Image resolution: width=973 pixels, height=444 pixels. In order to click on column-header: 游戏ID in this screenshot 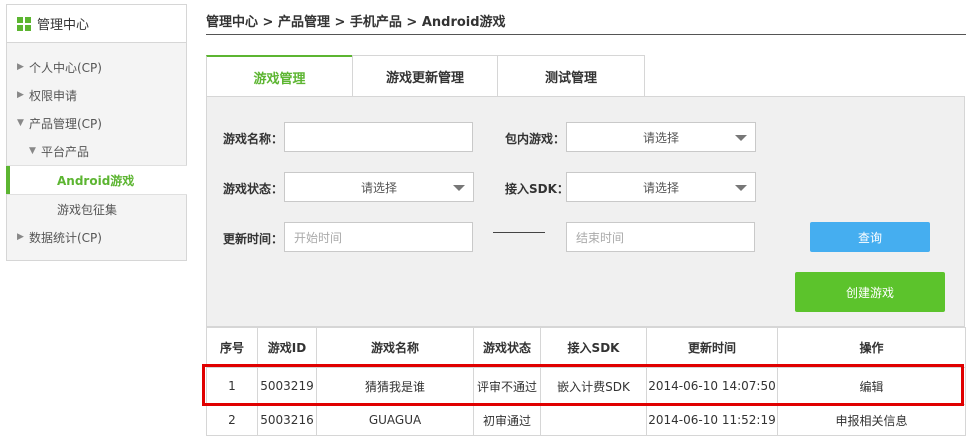, I will do `click(287, 347)`.